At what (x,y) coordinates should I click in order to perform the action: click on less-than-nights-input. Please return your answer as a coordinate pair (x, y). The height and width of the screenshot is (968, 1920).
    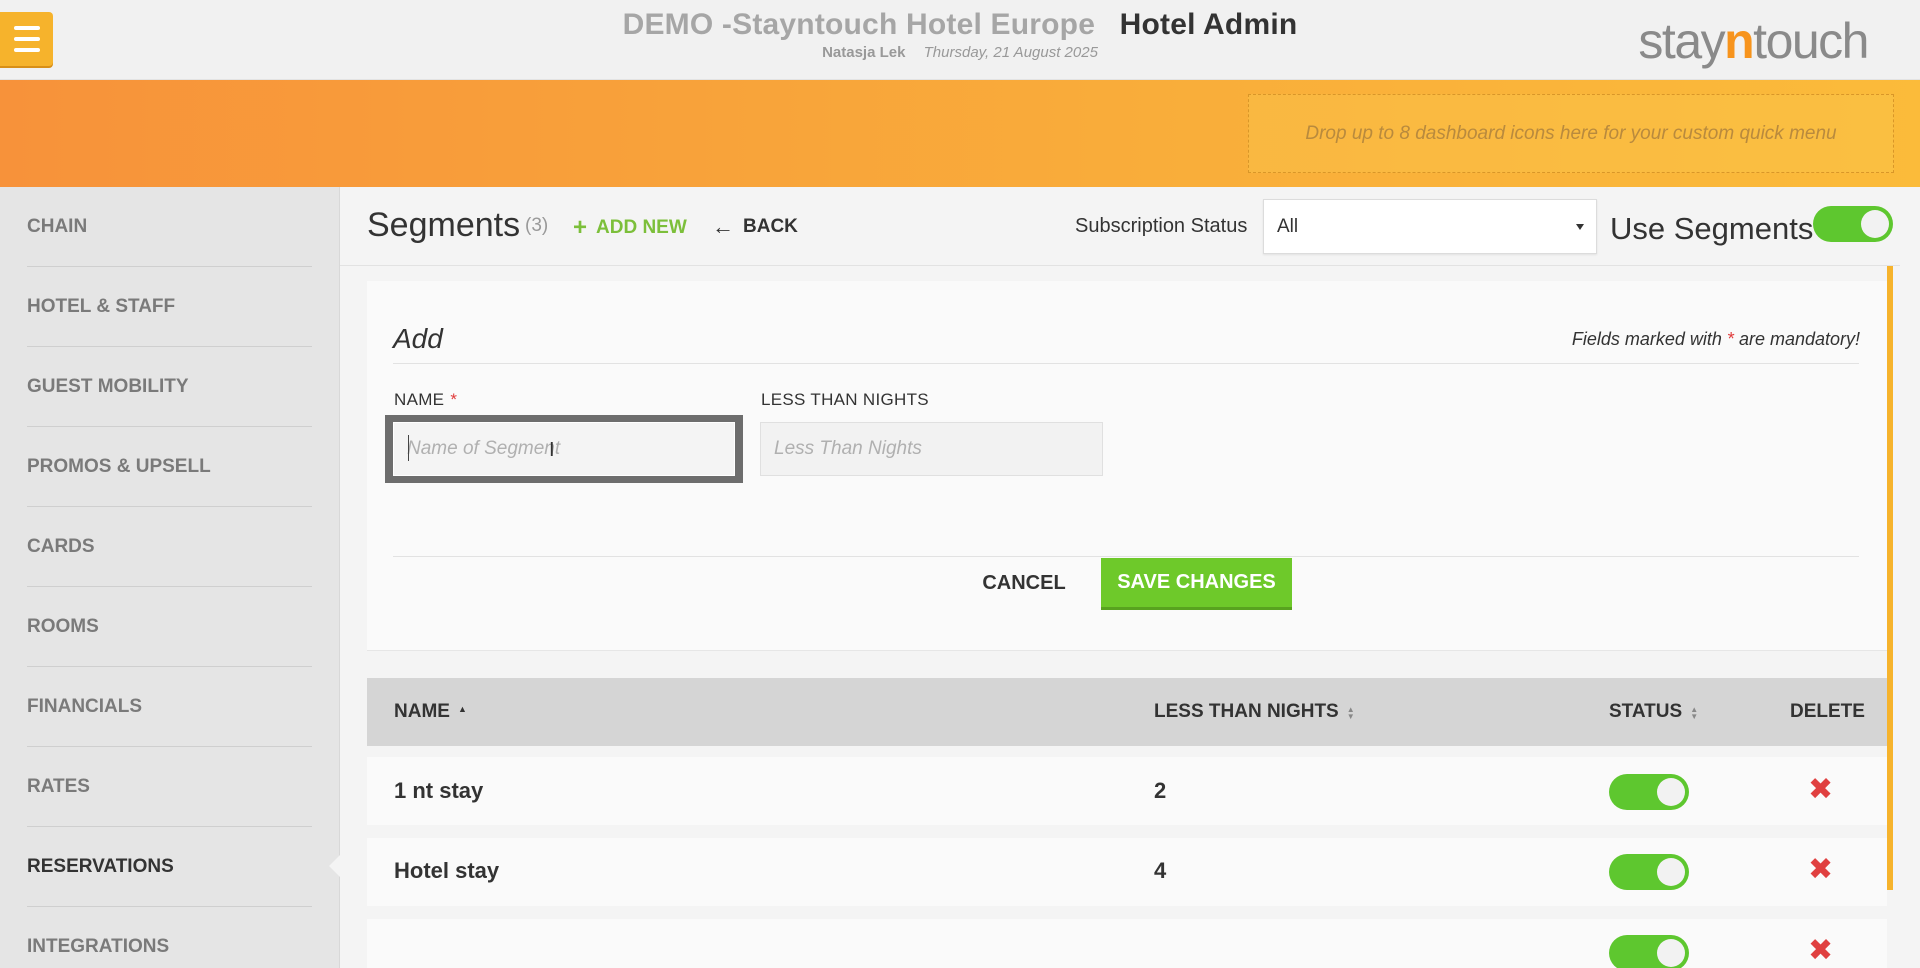
    Looking at the image, I should click on (931, 449).